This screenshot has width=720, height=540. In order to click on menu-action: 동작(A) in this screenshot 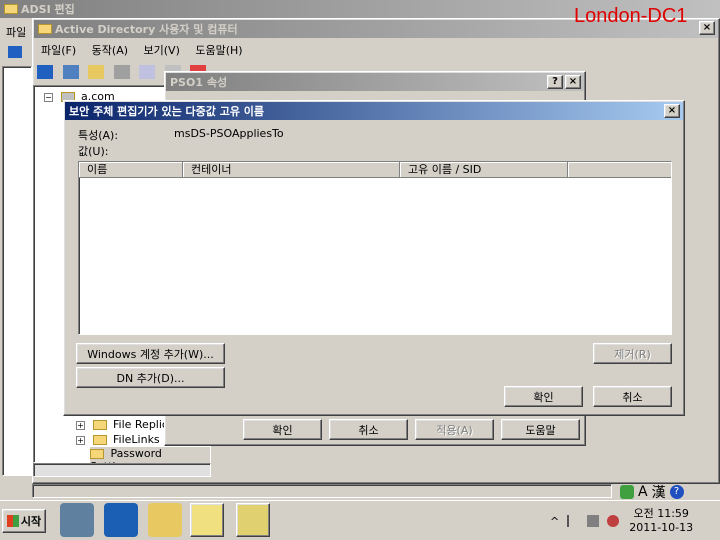, I will do `click(110, 50)`.